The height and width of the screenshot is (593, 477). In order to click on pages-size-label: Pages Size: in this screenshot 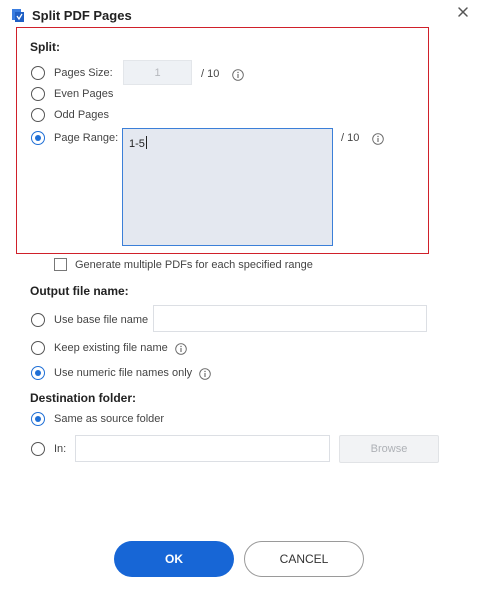, I will do `click(83, 73)`.